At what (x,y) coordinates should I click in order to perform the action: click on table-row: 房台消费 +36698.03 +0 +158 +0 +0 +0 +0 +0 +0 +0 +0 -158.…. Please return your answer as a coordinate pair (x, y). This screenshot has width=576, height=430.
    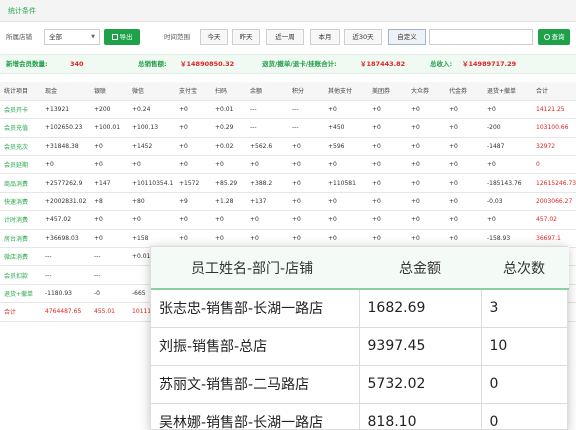
    Looking at the image, I should click on (288, 239).